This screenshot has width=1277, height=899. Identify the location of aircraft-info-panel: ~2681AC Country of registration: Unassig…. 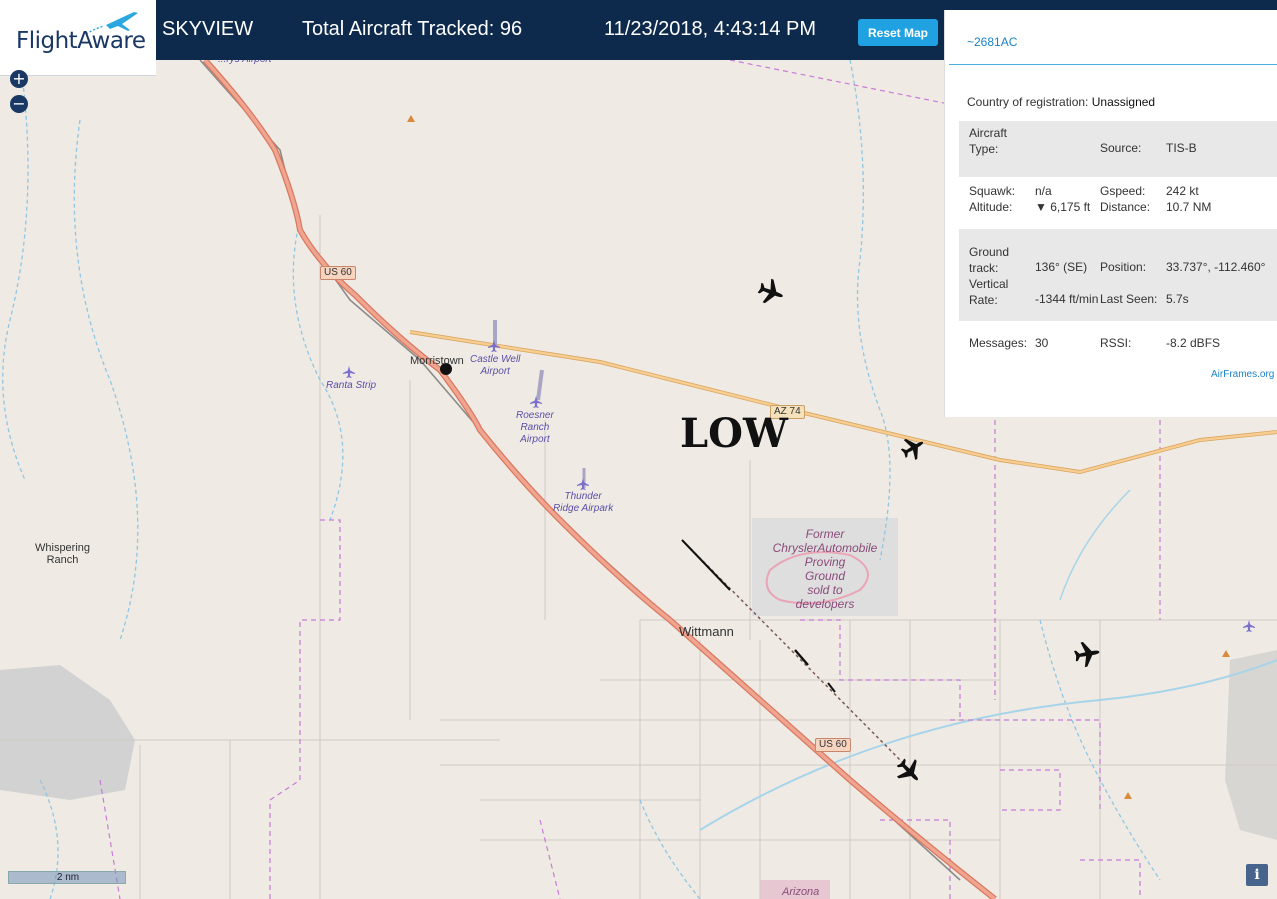
(1110, 213).